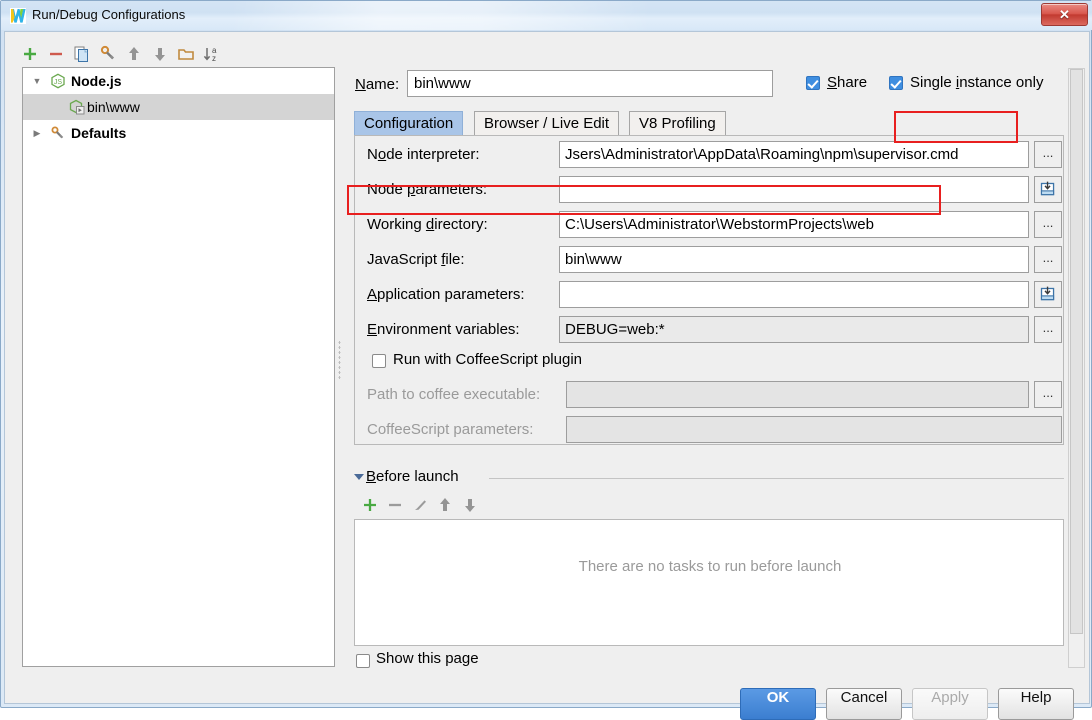  What do you see at coordinates (37, 133) in the screenshot?
I see `collapse-arrow-icon: ▶` at bounding box center [37, 133].